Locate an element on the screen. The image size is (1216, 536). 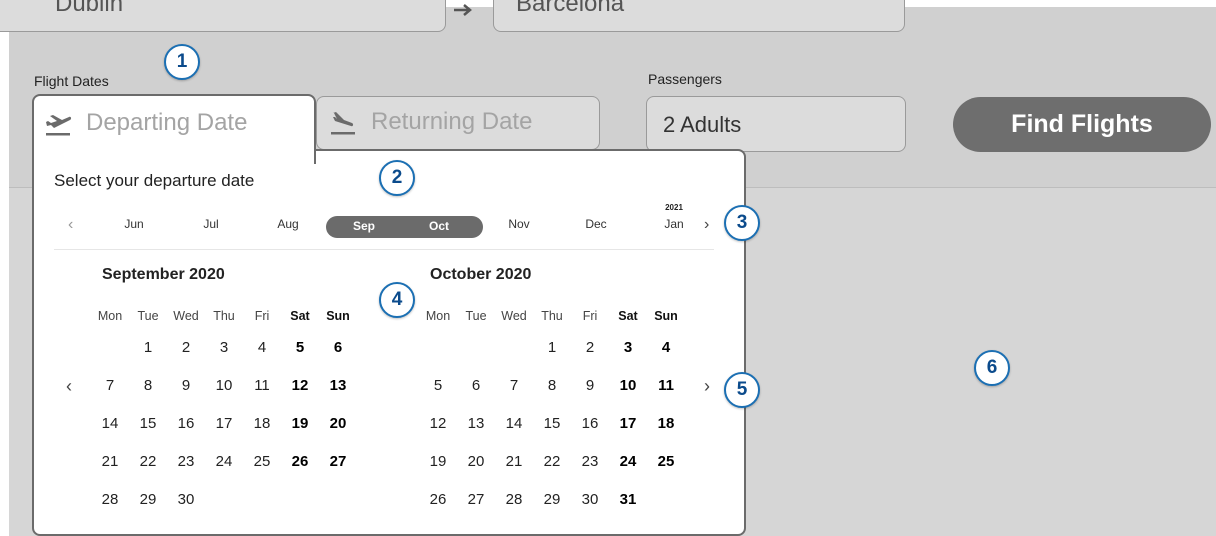
passengers-label: Passengers is located at coordinates (685, 79).